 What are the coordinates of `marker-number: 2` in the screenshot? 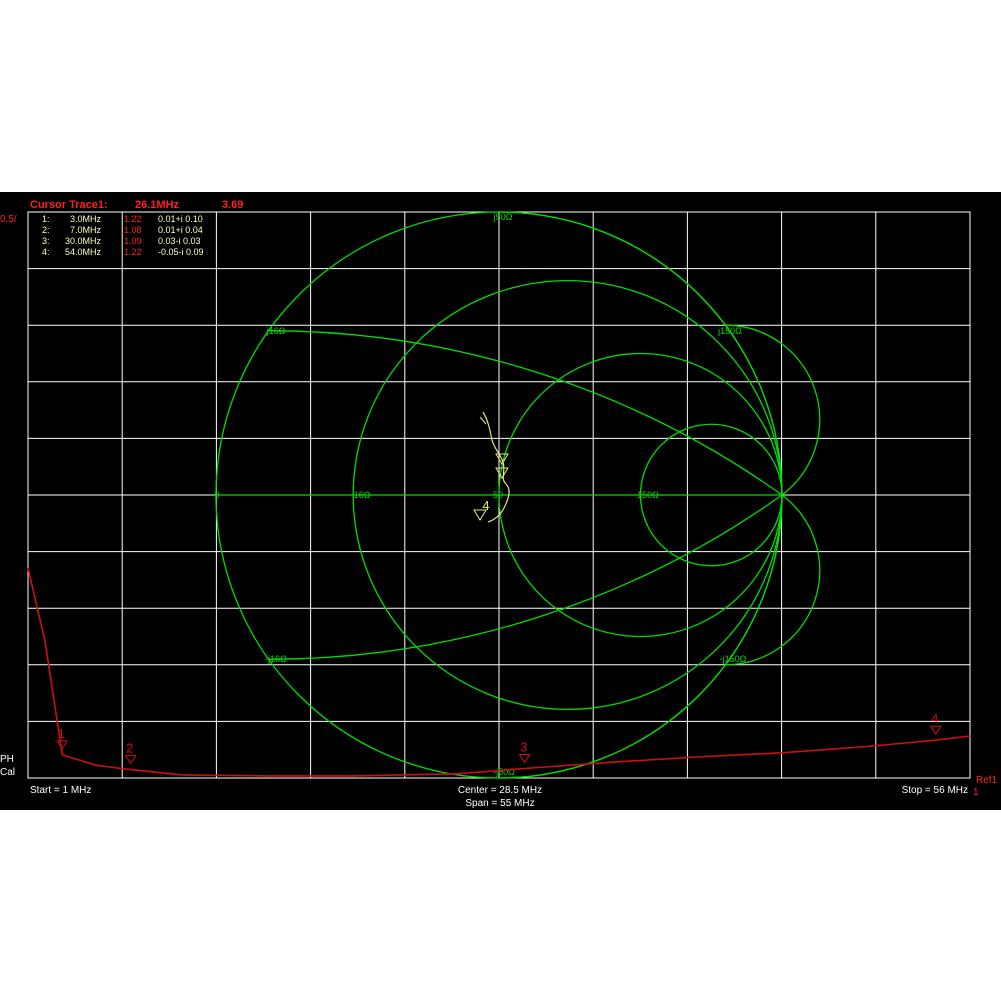 It's located at (129, 748).